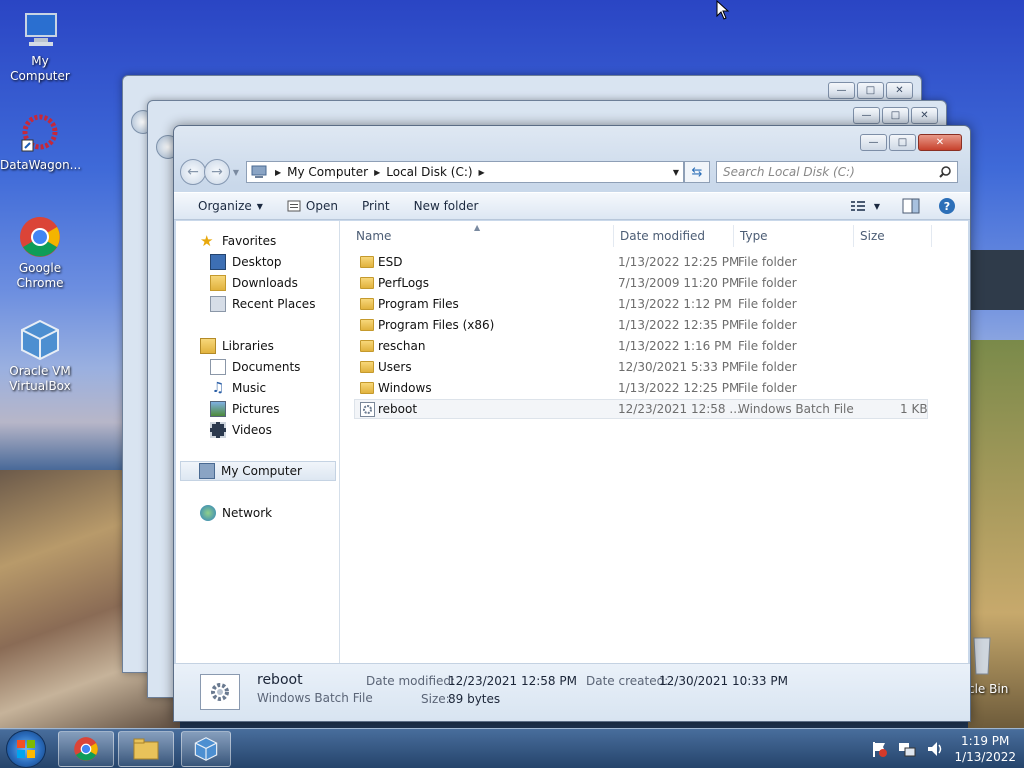 This screenshot has height=768, width=1024. What do you see at coordinates (754, 236) in the screenshot?
I see `column-type-label: Type` at bounding box center [754, 236].